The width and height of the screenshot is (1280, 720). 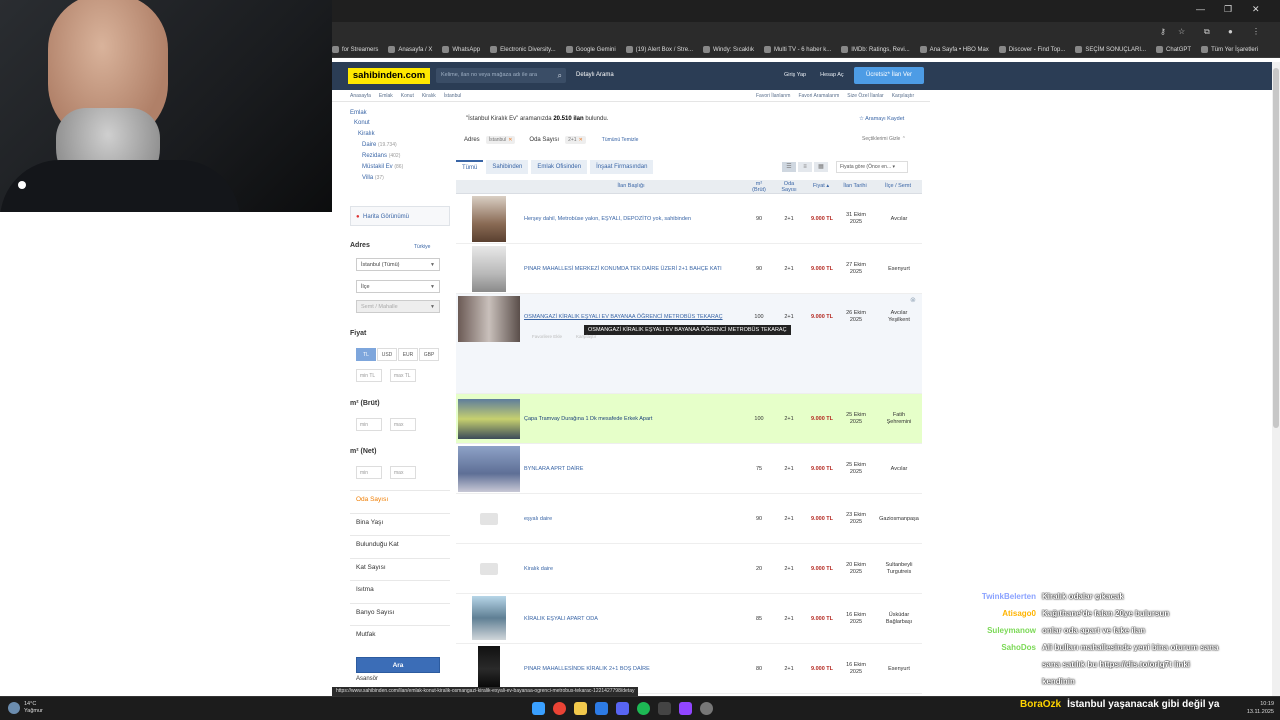 I want to click on weather-widget: 14°C Yağmur, so click(x=25, y=708).